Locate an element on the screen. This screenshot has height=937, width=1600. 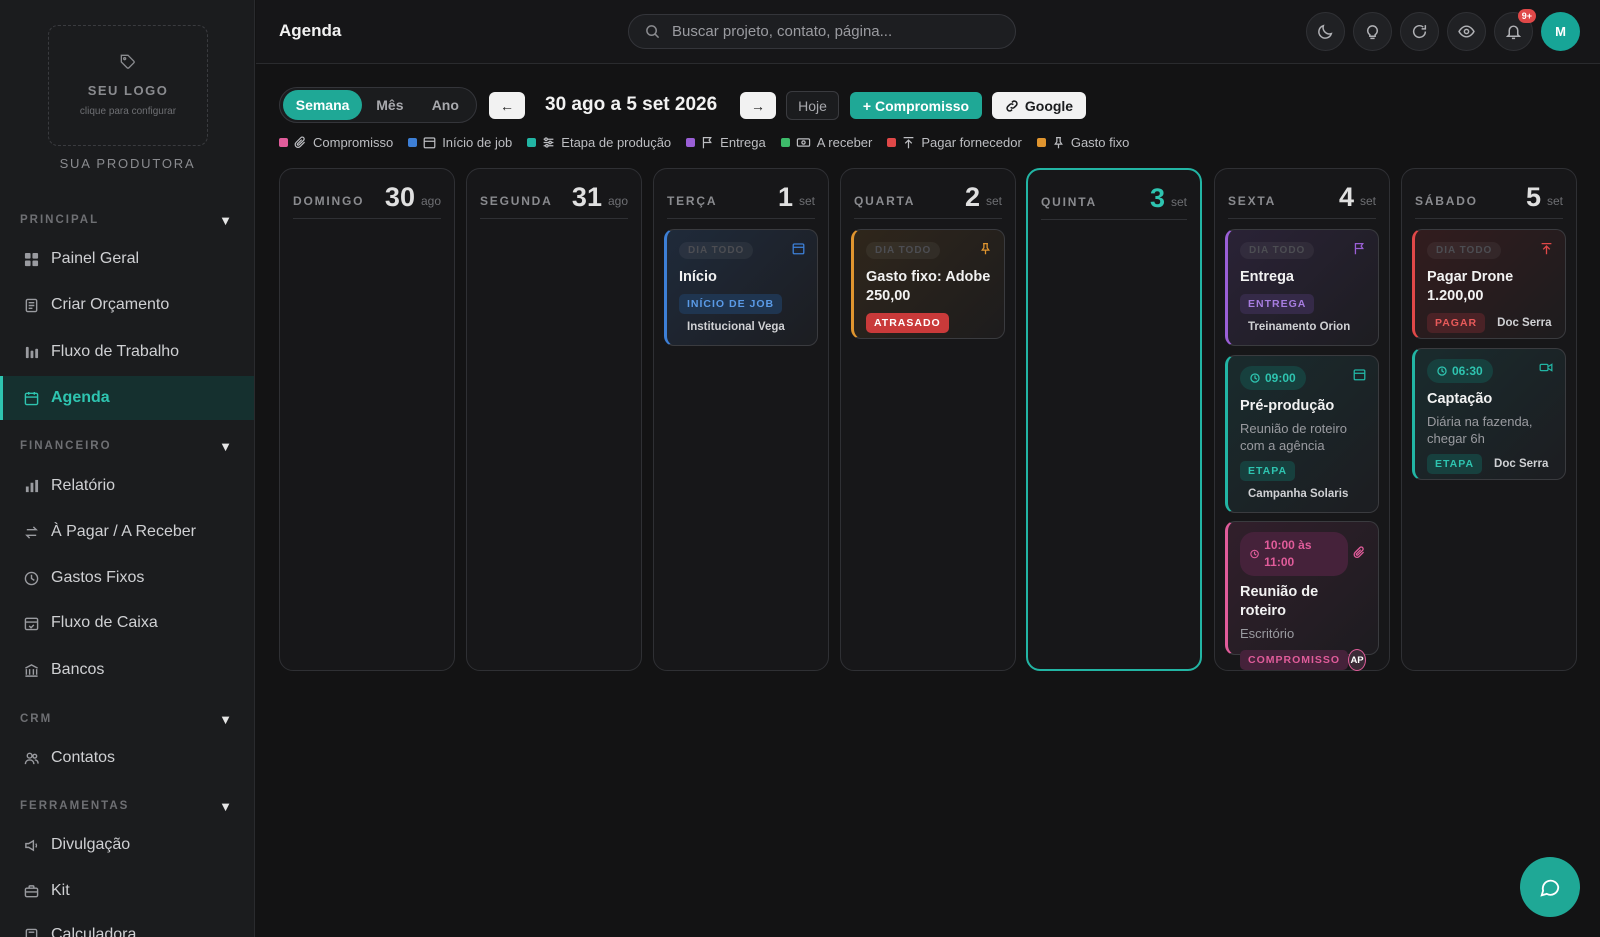
today-button: Hoje is located at coordinates (812, 105).